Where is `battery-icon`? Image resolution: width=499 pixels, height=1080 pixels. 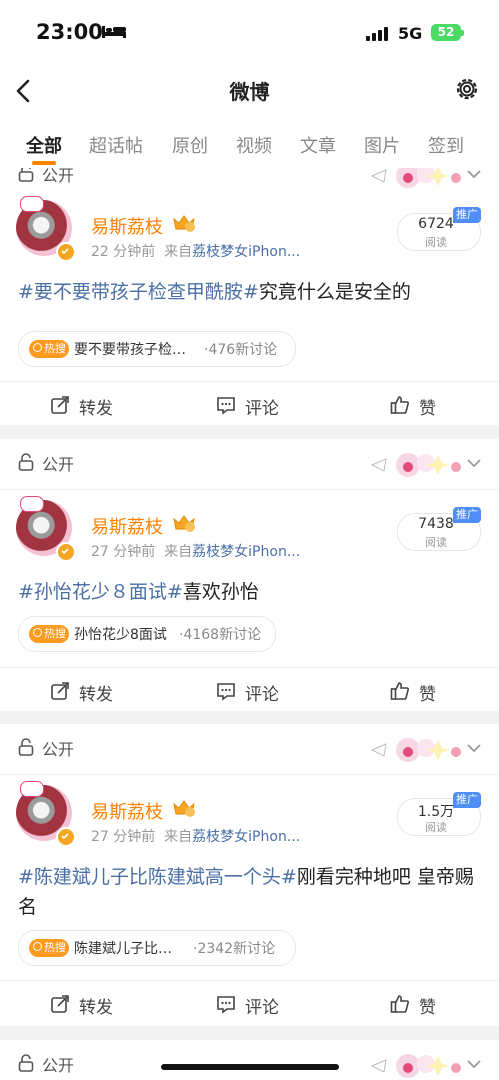
battery-icon is located at coordinates (462, 33).